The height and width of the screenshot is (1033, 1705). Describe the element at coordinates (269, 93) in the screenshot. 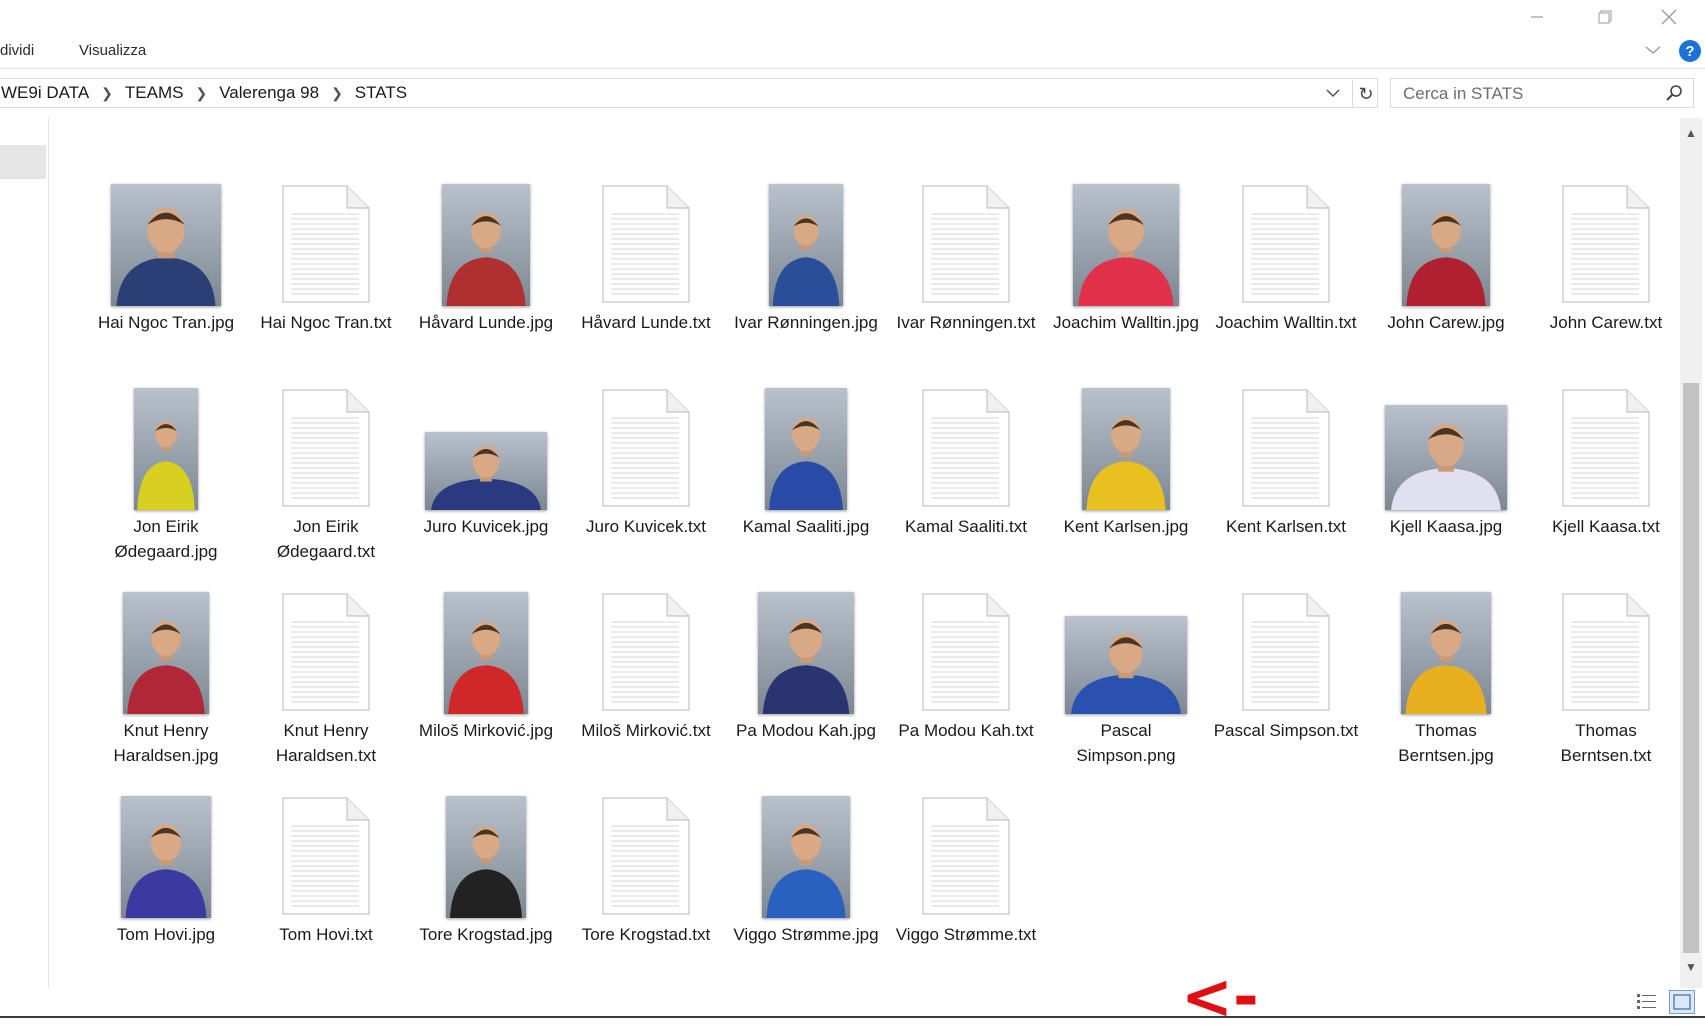

I see `breadcrumb-item: Valerenga 98` at that location.